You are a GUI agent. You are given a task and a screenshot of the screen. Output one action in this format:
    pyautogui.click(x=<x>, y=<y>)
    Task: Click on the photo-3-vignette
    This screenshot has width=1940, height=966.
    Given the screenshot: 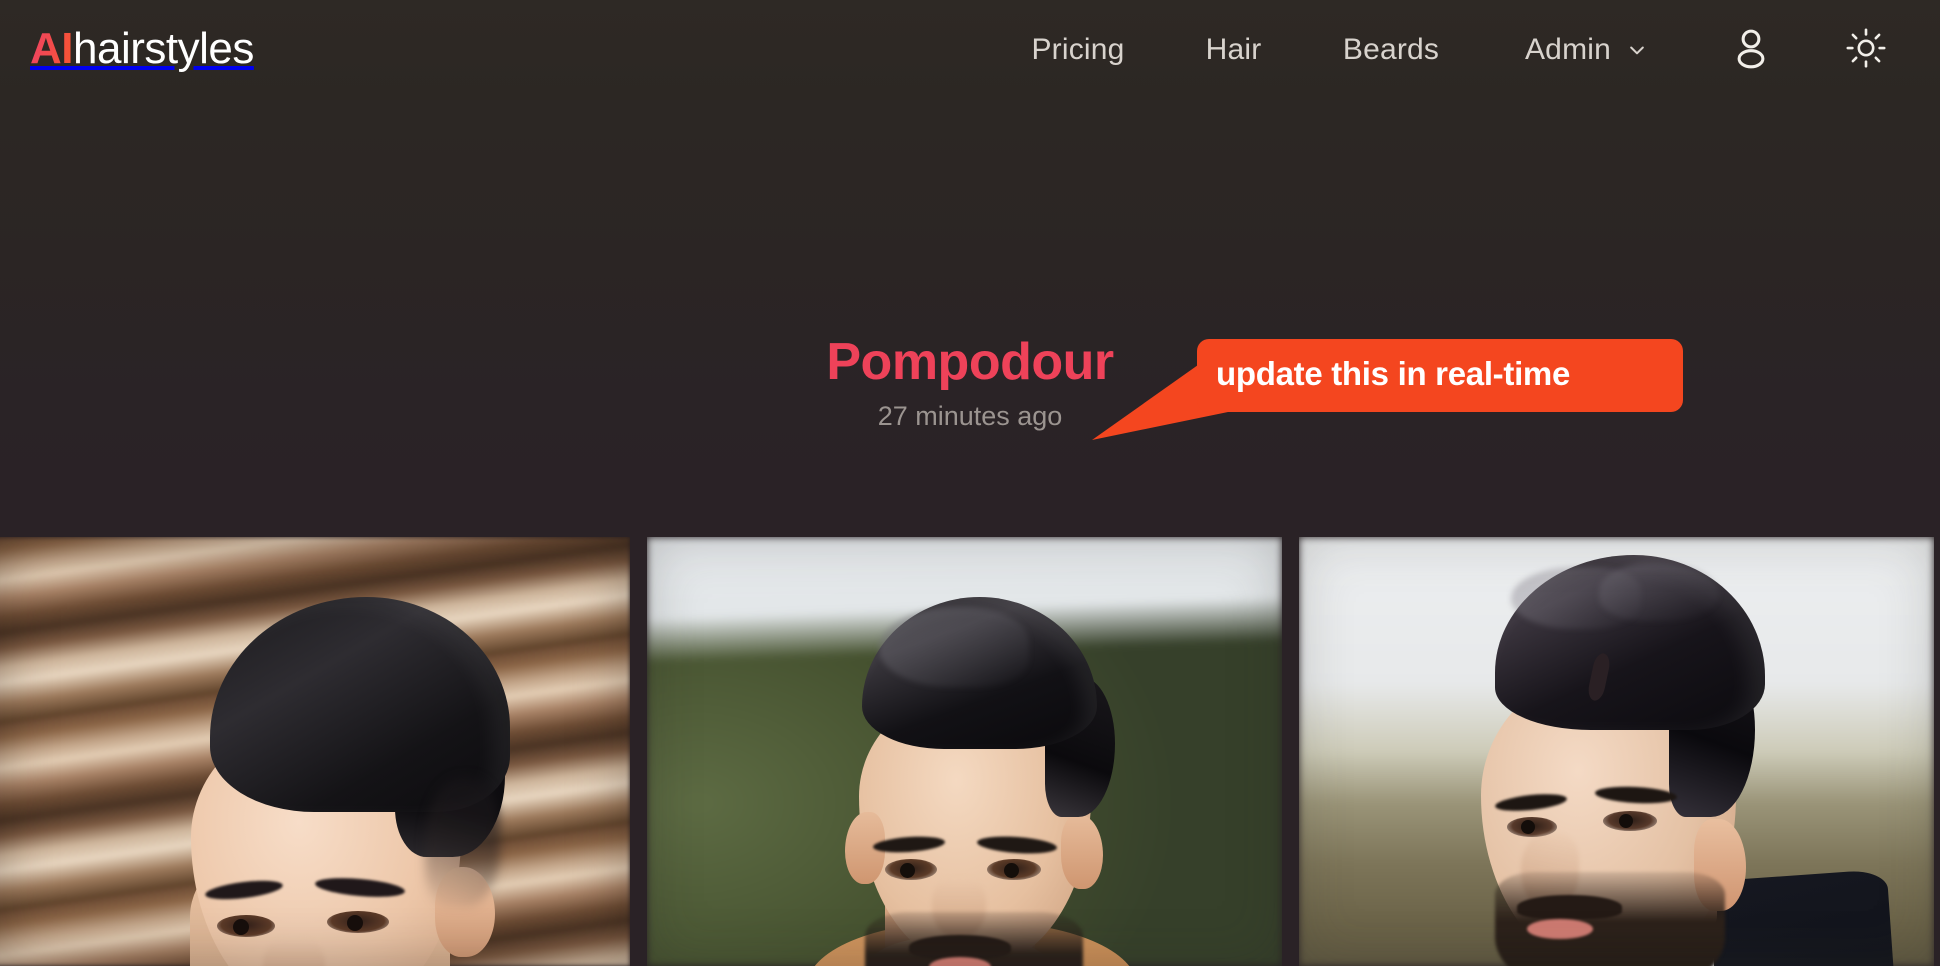 What is the action you would take?
    pyautogui.click(x=1616, y=751)
    